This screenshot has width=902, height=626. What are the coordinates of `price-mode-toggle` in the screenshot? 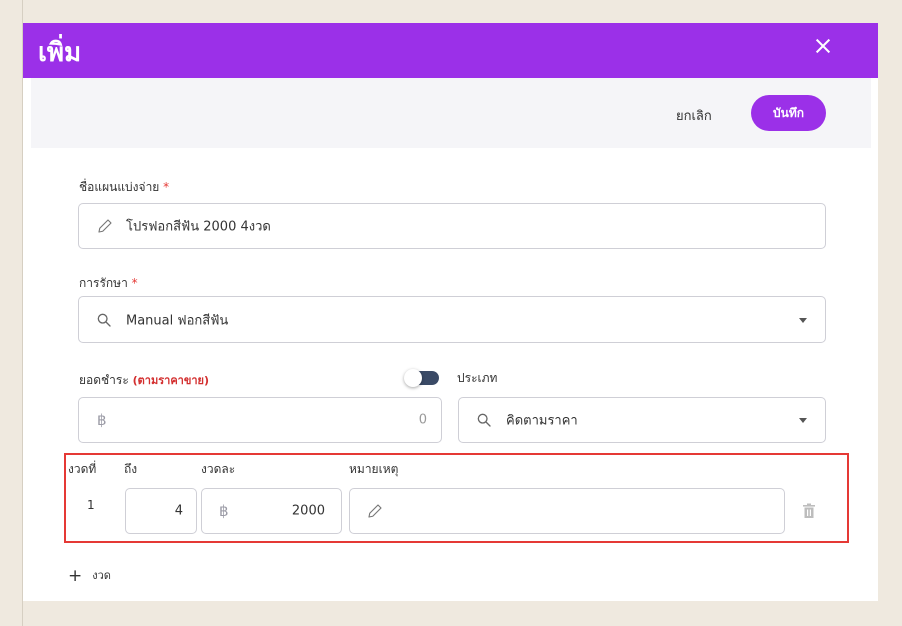 It's located at (421, 378).